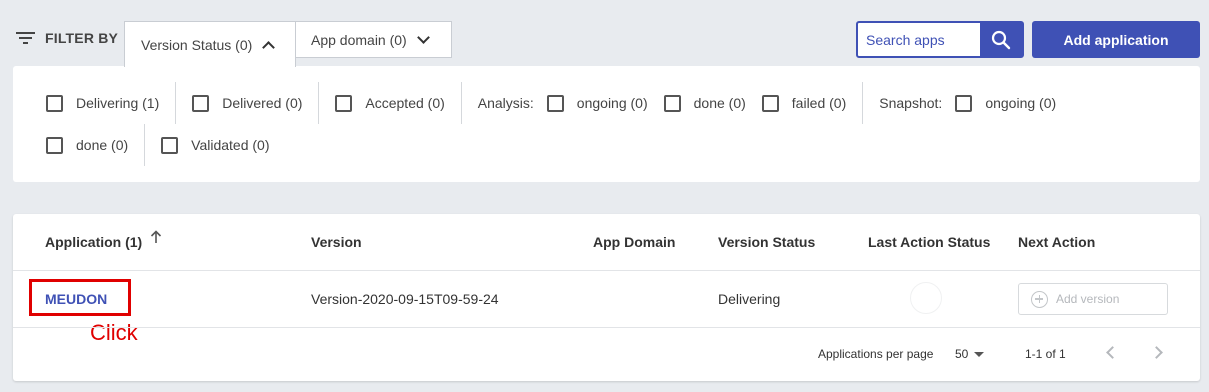 The width and height of the screenshot is (1209, 392). What do you see at coordinates (114, 332) in the screenshot?
I see `click-annotation: Click` at bounding box center [114, 332].